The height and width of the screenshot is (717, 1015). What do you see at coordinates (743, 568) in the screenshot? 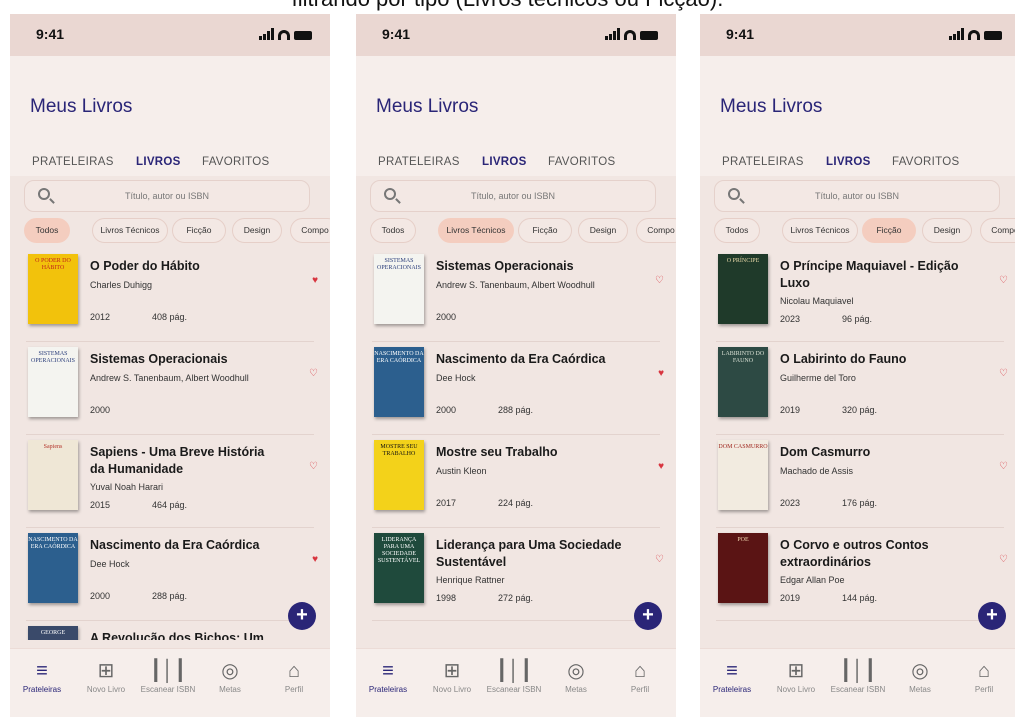
I see `book-cover: POE` at bounding box center [743, 568].